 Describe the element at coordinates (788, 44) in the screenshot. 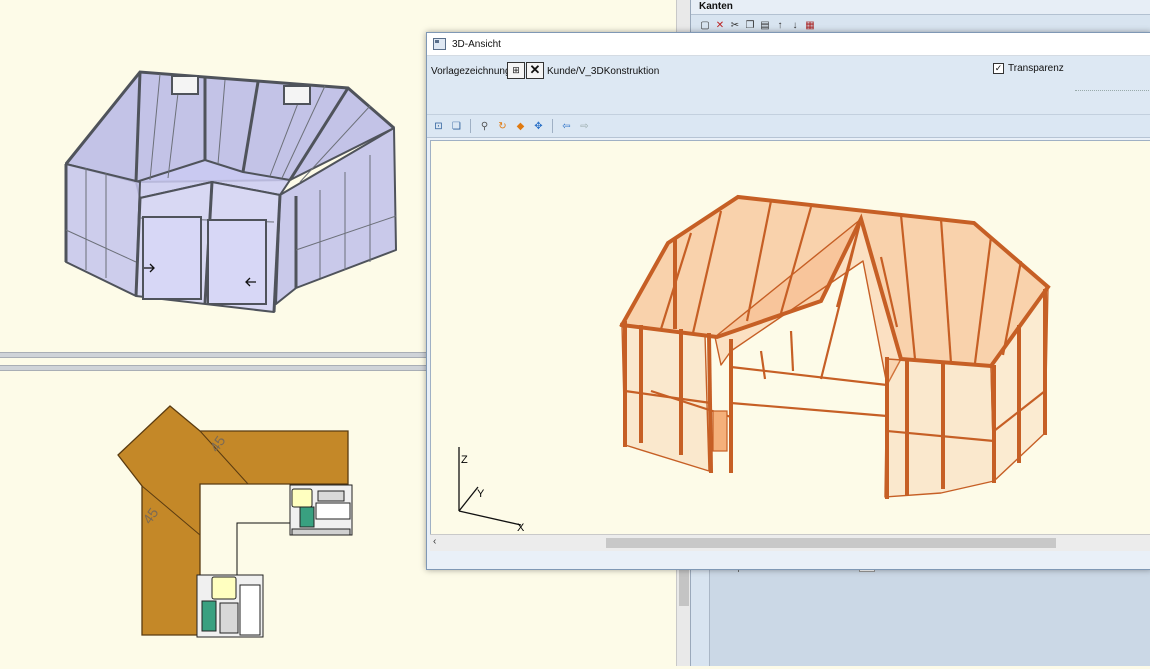

I see `window-titlebar: 3D-Ansicht` at that location.